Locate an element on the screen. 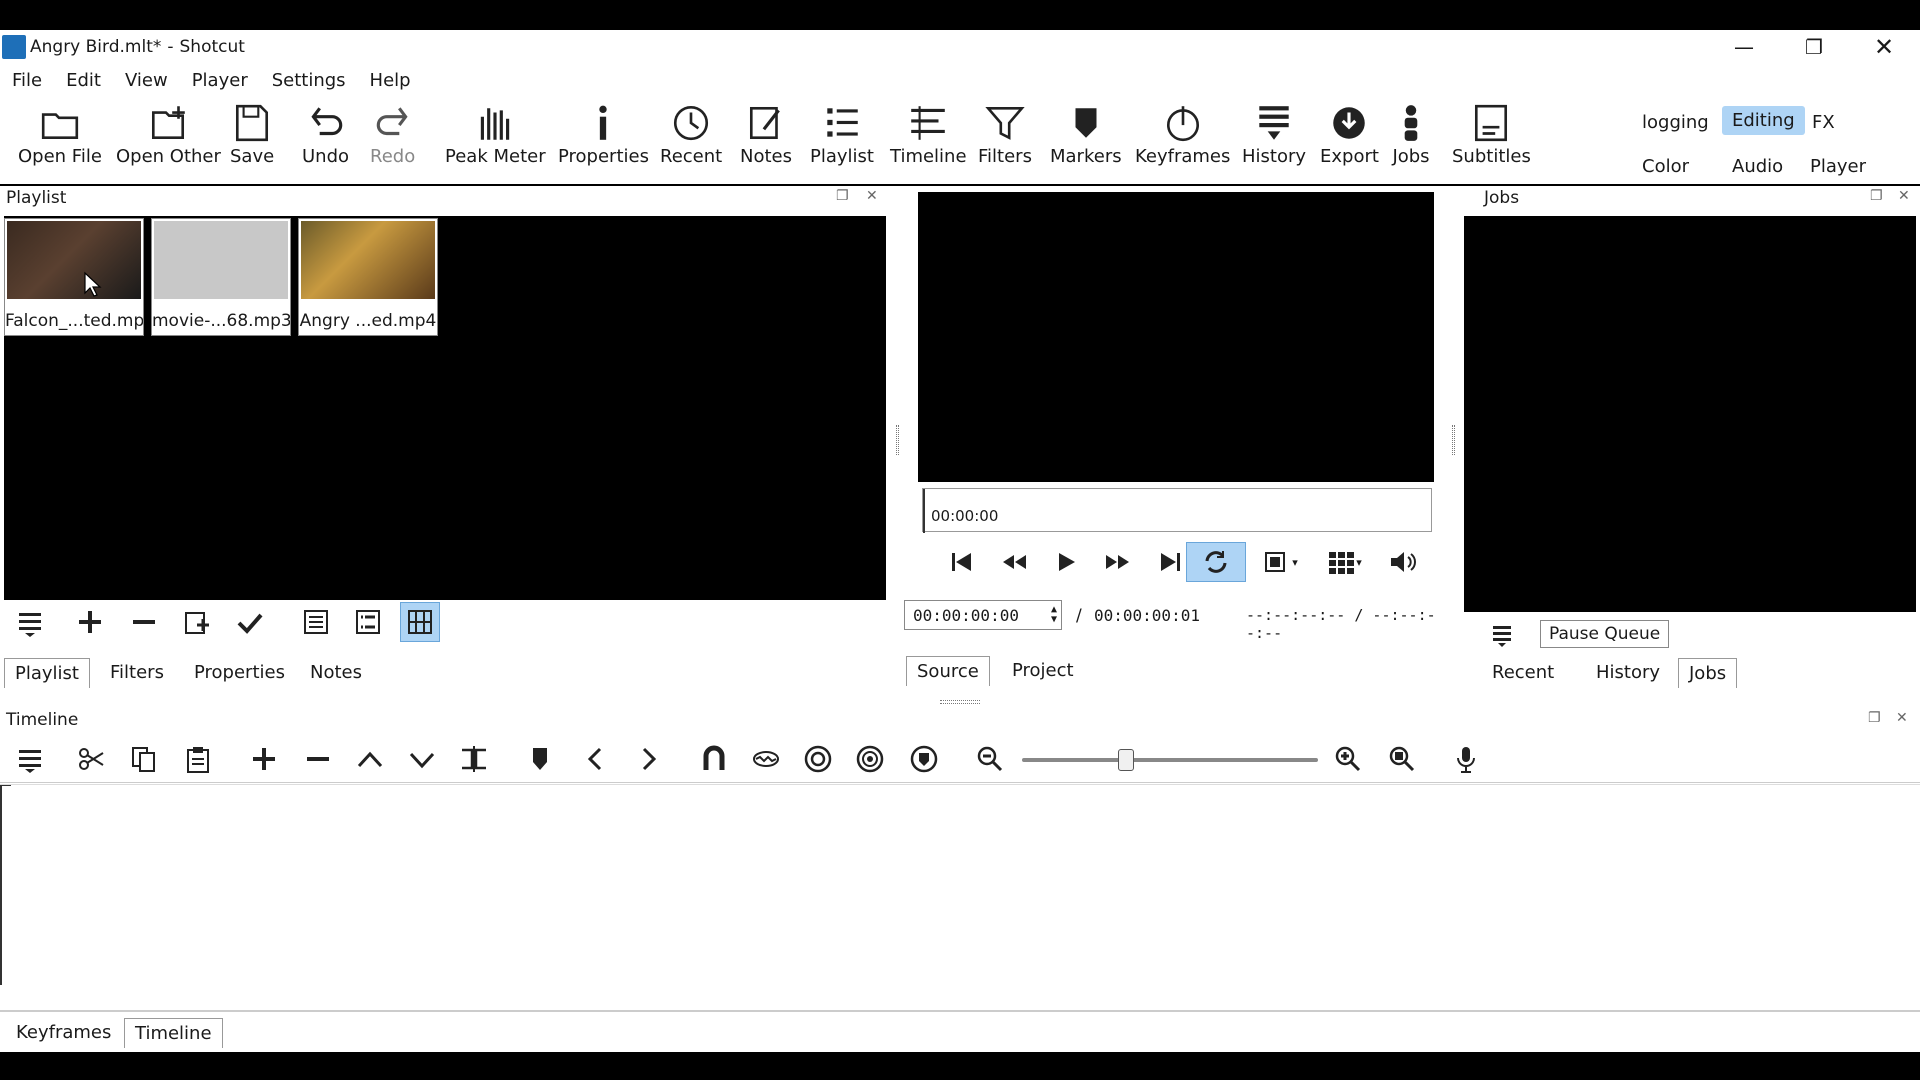 The image size is (1920, 1080). open-file-button: Open File is located at coordinates (60, 134).